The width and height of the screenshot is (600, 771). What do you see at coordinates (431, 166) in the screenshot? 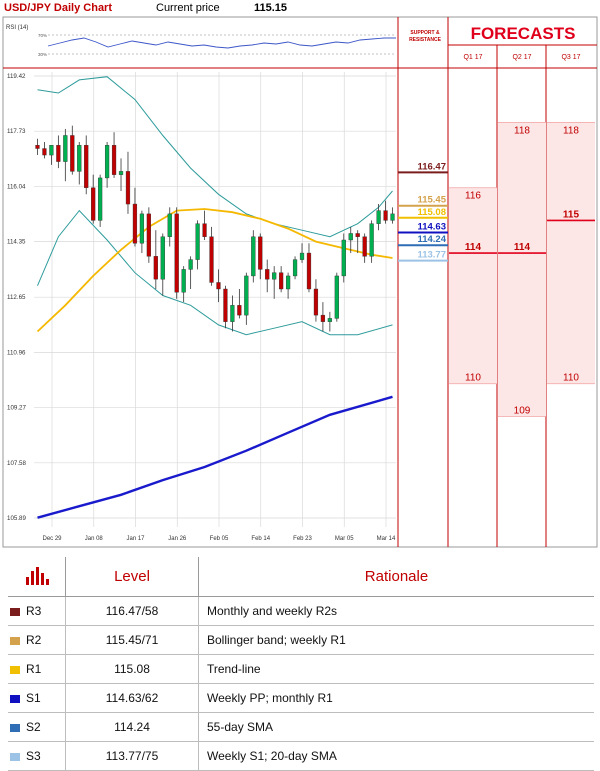
I see `level-label-r3: 116.47` at bounding box center [431, 166].